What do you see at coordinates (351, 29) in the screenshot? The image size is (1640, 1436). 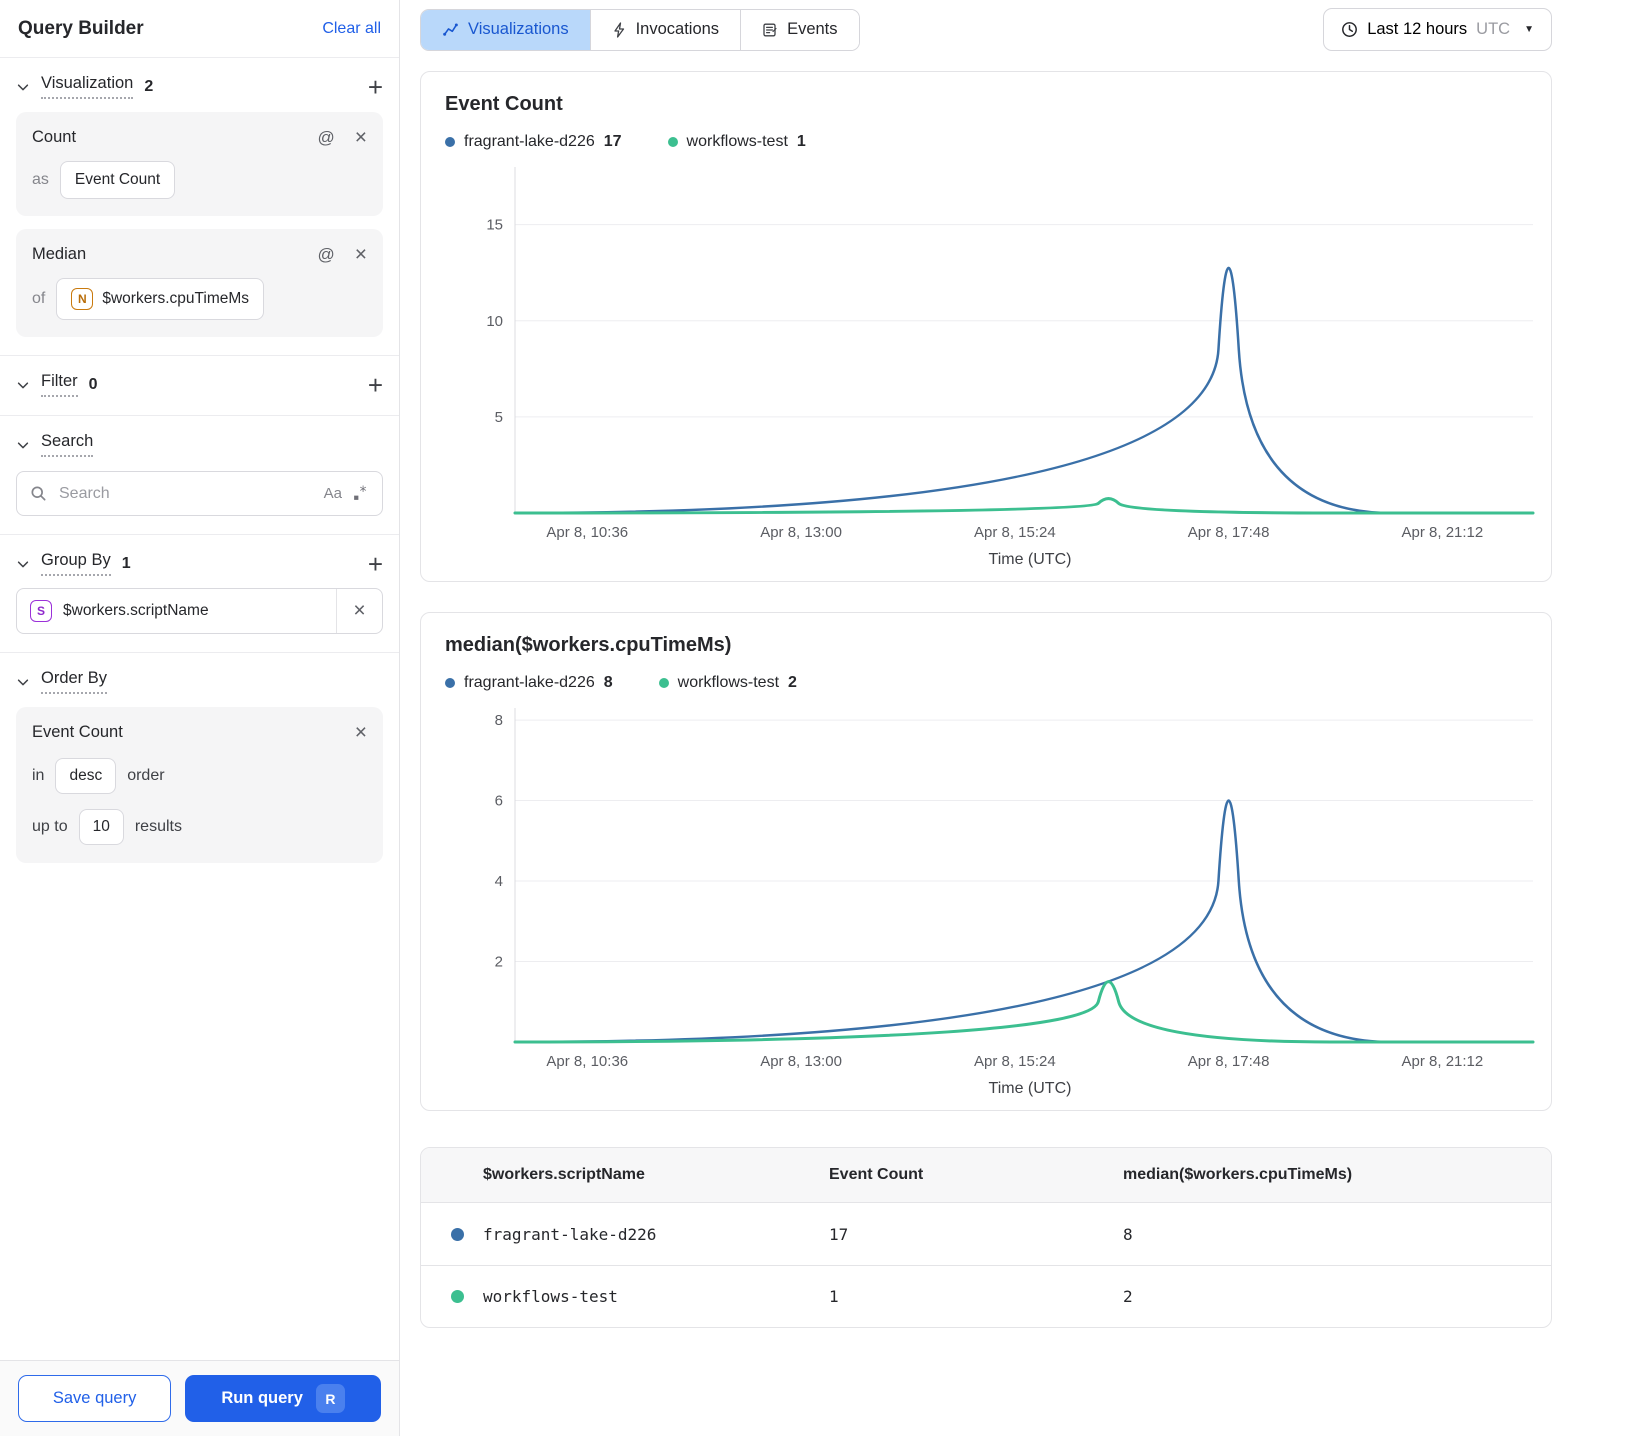 I see `clear-all-button: Clear all` at bounding box center [351, 29].